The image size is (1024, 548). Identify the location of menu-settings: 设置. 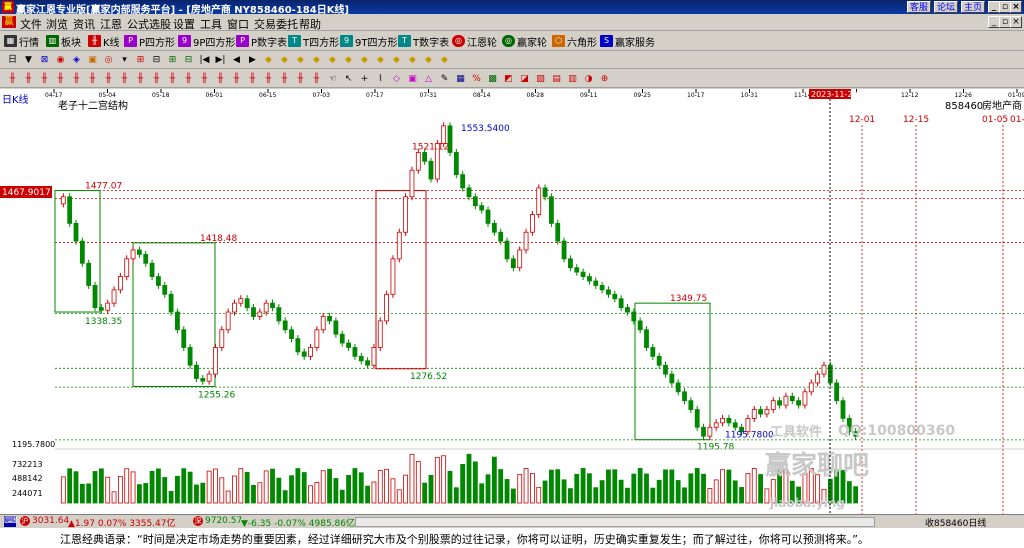
(184, 24).